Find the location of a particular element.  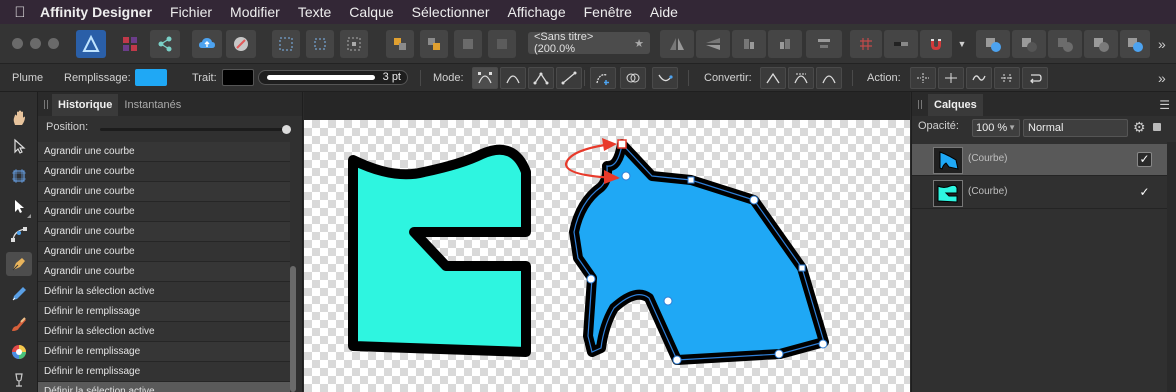

snapping-magnet-icon is located at coordinates (936, 44).